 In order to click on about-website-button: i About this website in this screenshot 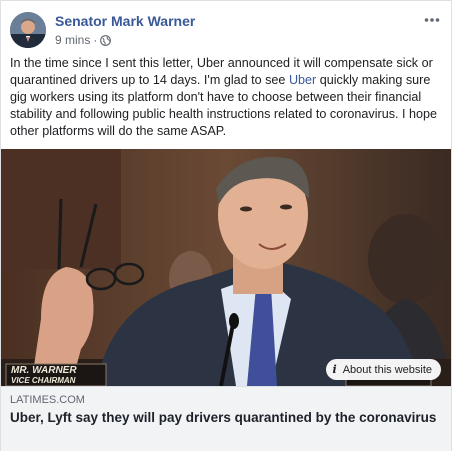, I will do `click(383, 369)`.